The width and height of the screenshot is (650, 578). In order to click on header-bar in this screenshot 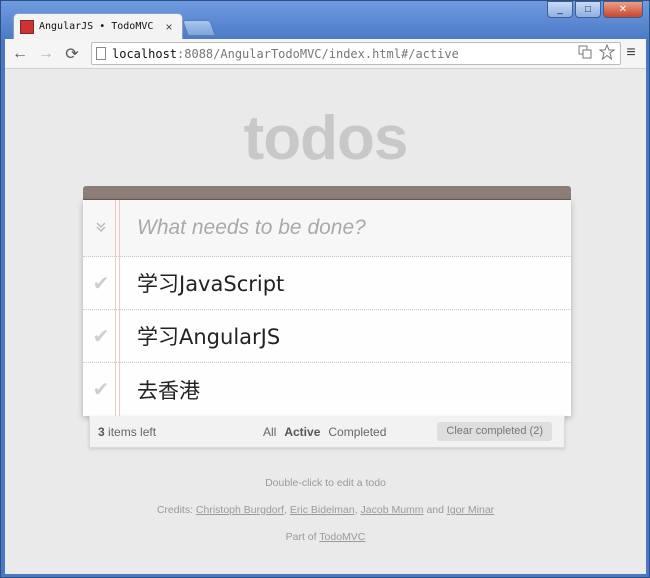, I will do `click(327, 193)`.